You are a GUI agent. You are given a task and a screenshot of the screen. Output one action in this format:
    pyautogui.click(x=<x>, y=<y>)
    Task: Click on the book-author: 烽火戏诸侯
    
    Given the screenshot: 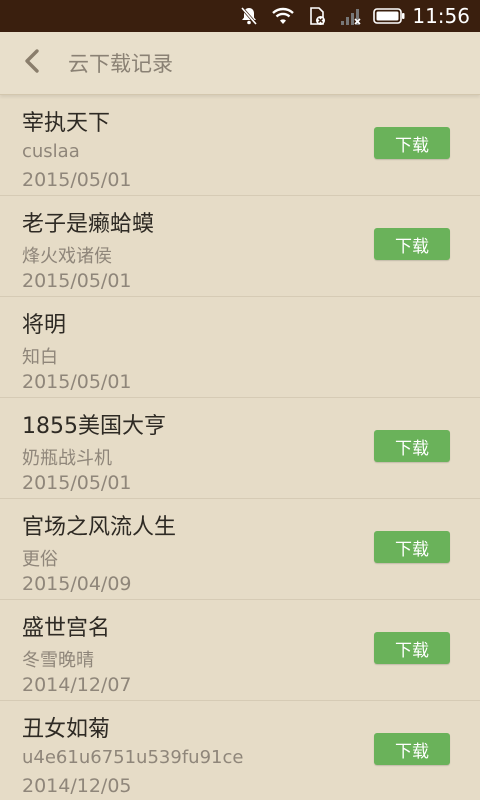 What is the action you would take?
    pyautogui.click(x=67, y=256)
    